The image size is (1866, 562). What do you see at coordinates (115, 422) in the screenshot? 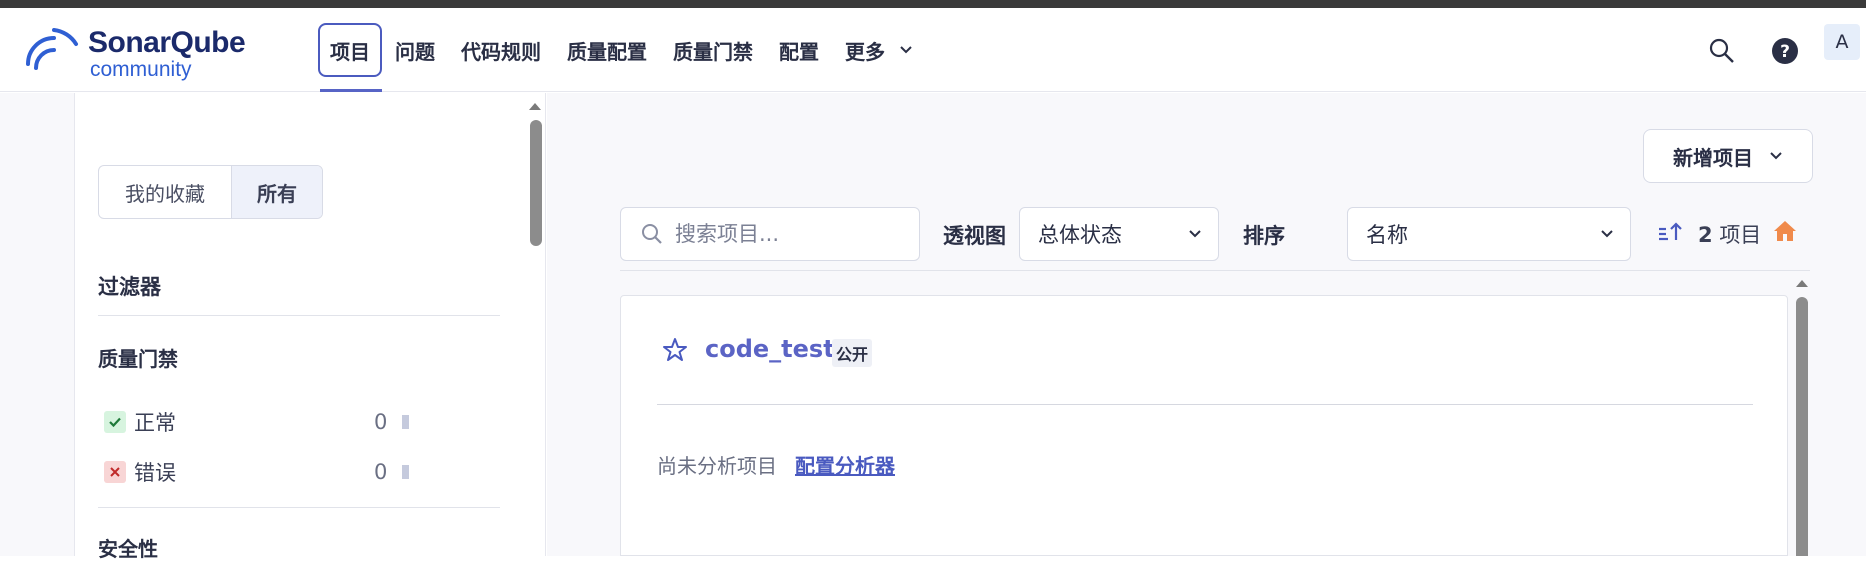
I see `check-icon` at bounding box center [115, 422].